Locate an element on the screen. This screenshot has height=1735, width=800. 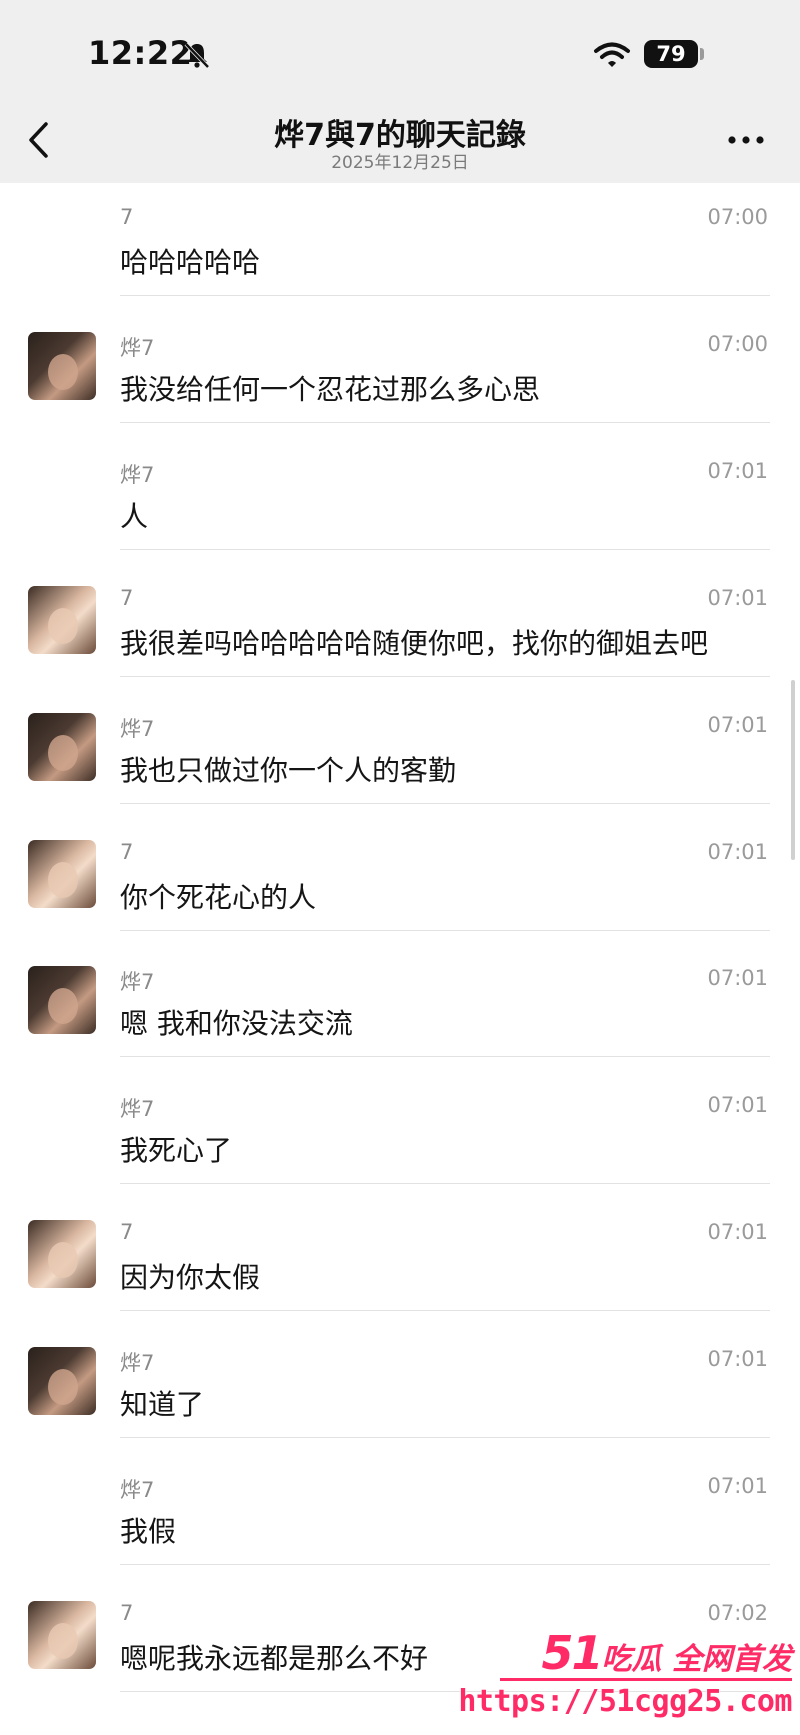
message-text: 我假 is located at coordinates (148, 1531).